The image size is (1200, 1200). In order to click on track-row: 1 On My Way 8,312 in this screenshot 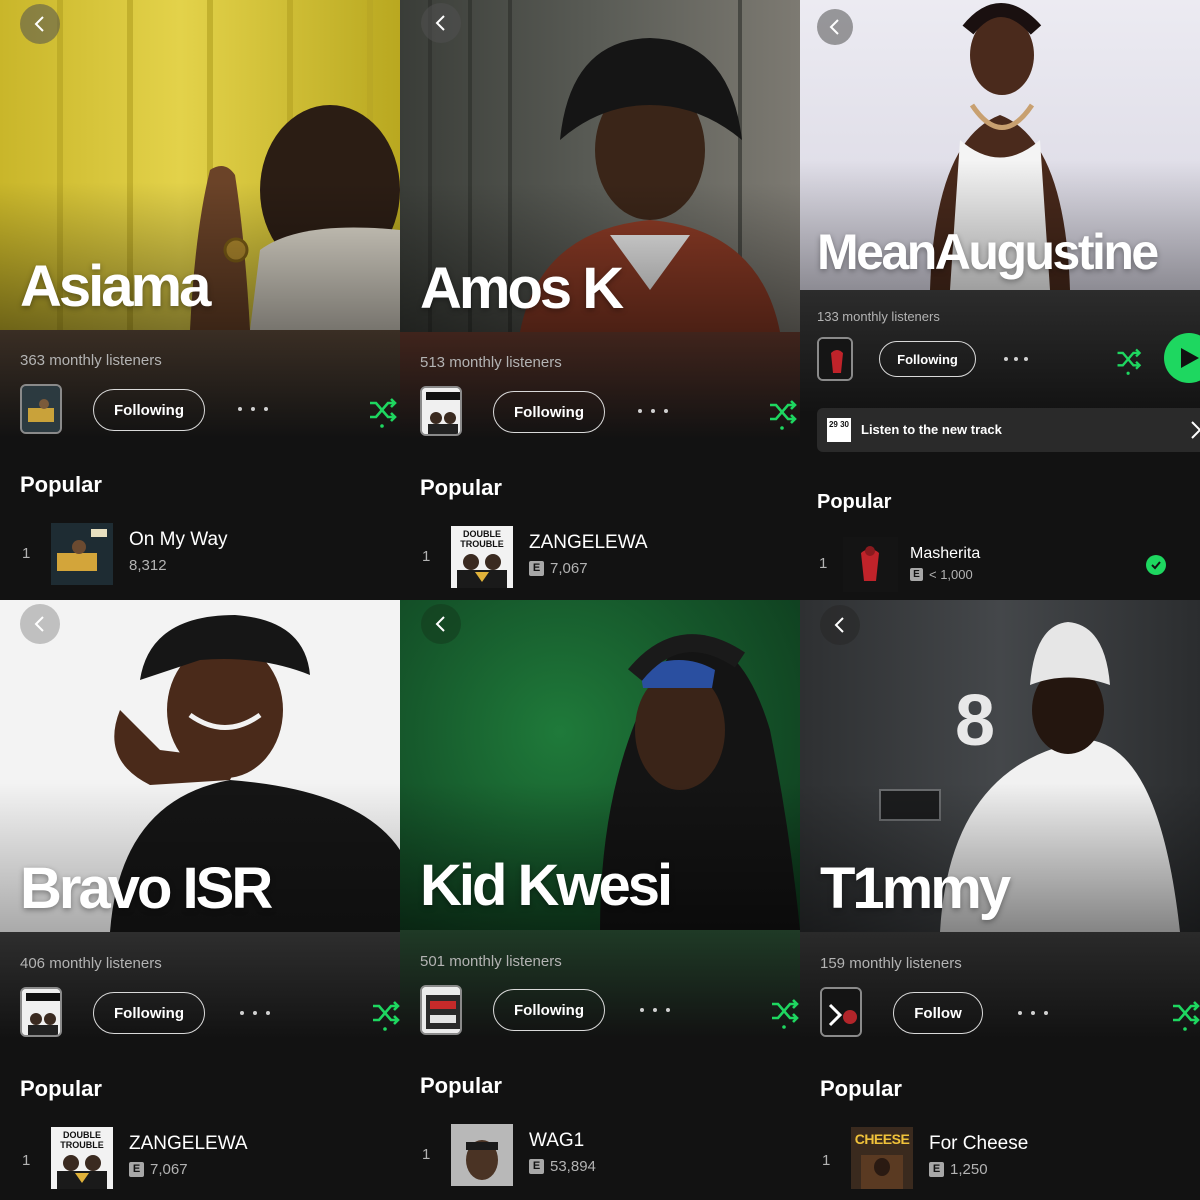, I will do `click(210, 555)`.